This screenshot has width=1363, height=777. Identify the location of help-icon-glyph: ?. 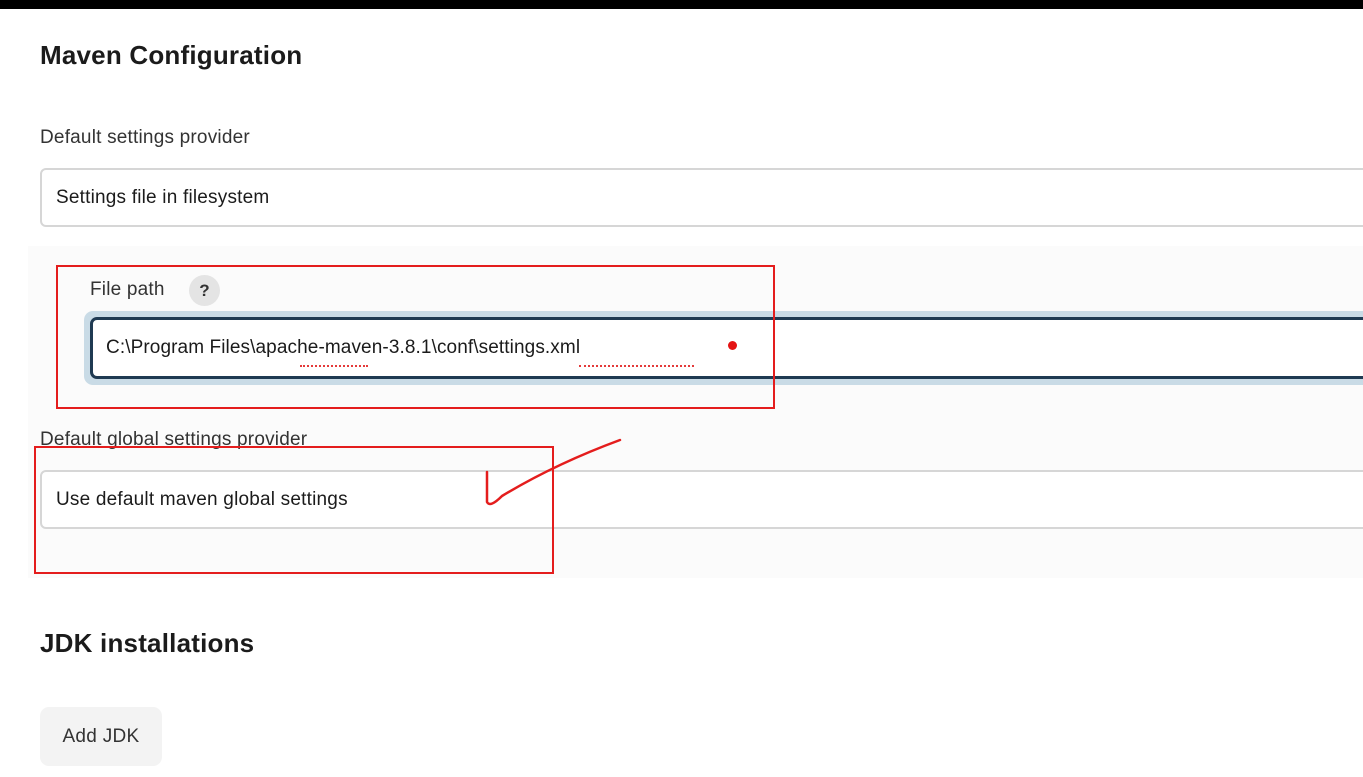
(204, 290).